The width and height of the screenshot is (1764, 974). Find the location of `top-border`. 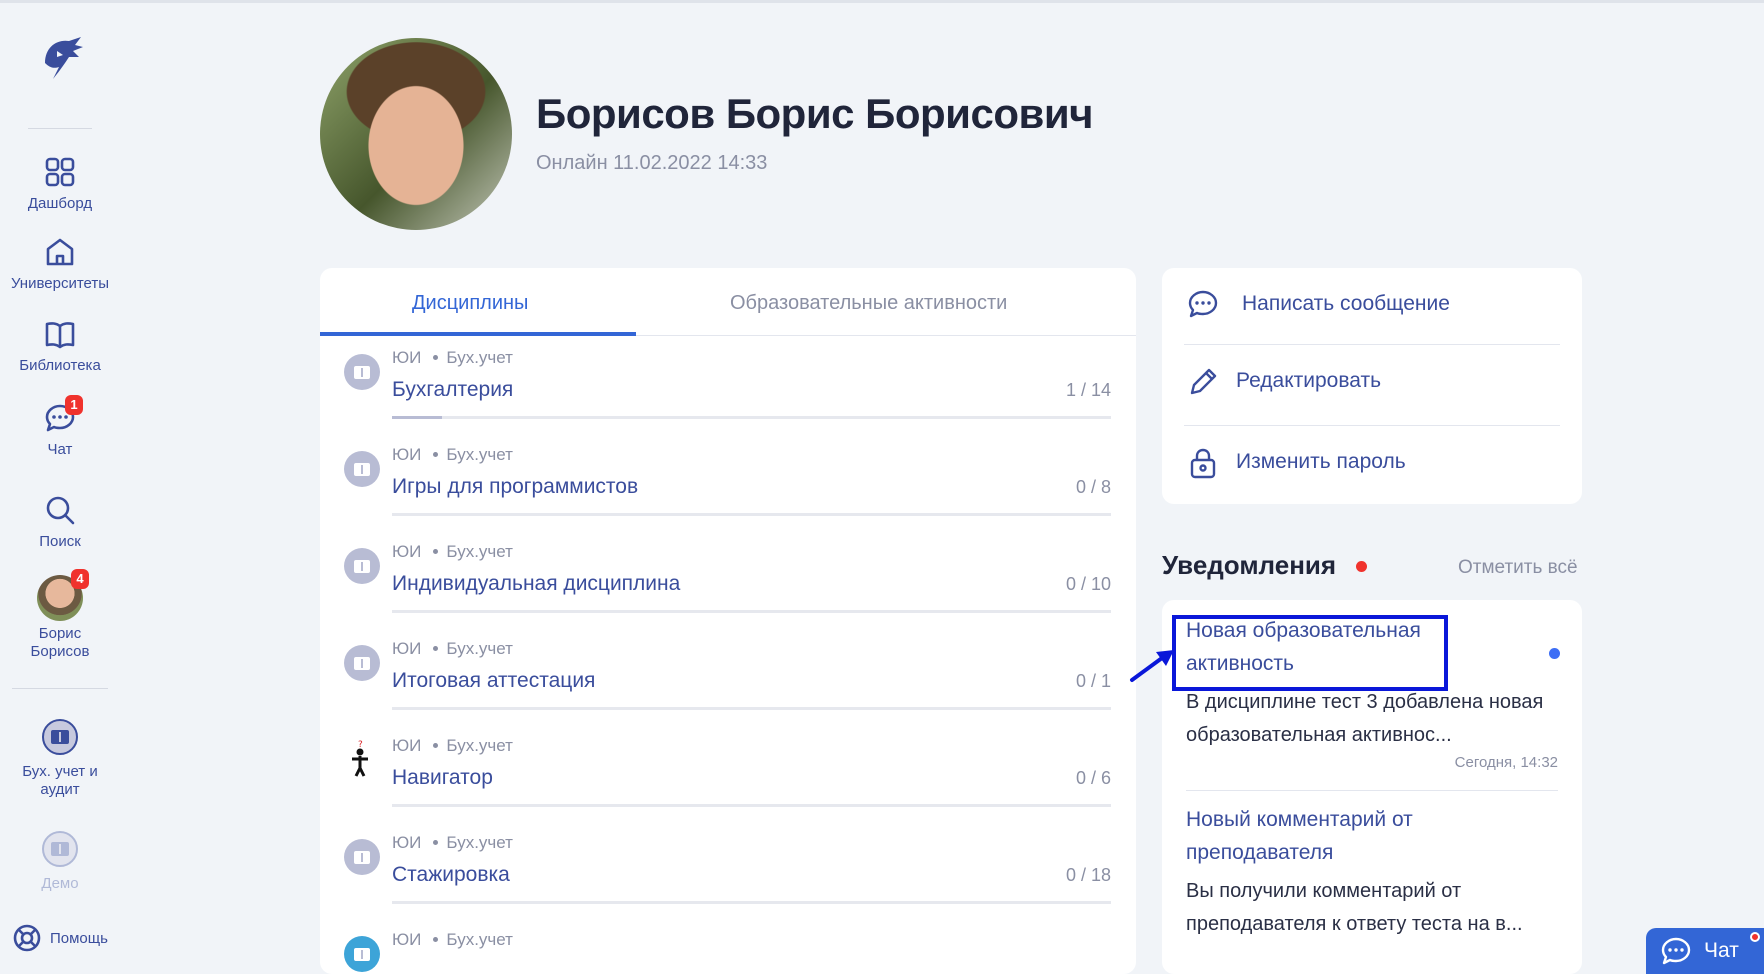

top-border is located at coordinates (882, 1).